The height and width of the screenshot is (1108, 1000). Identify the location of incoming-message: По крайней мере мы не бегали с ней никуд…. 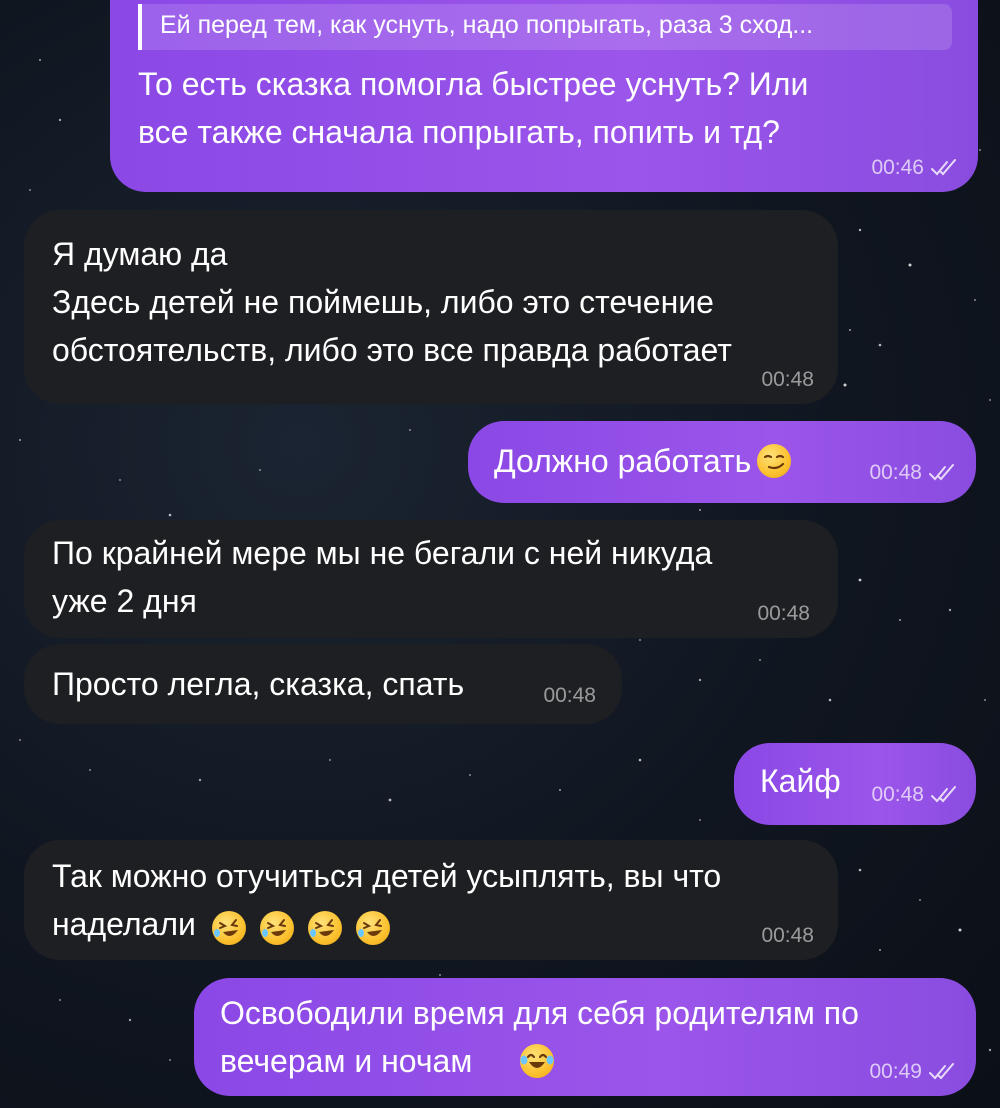
(431, 579).